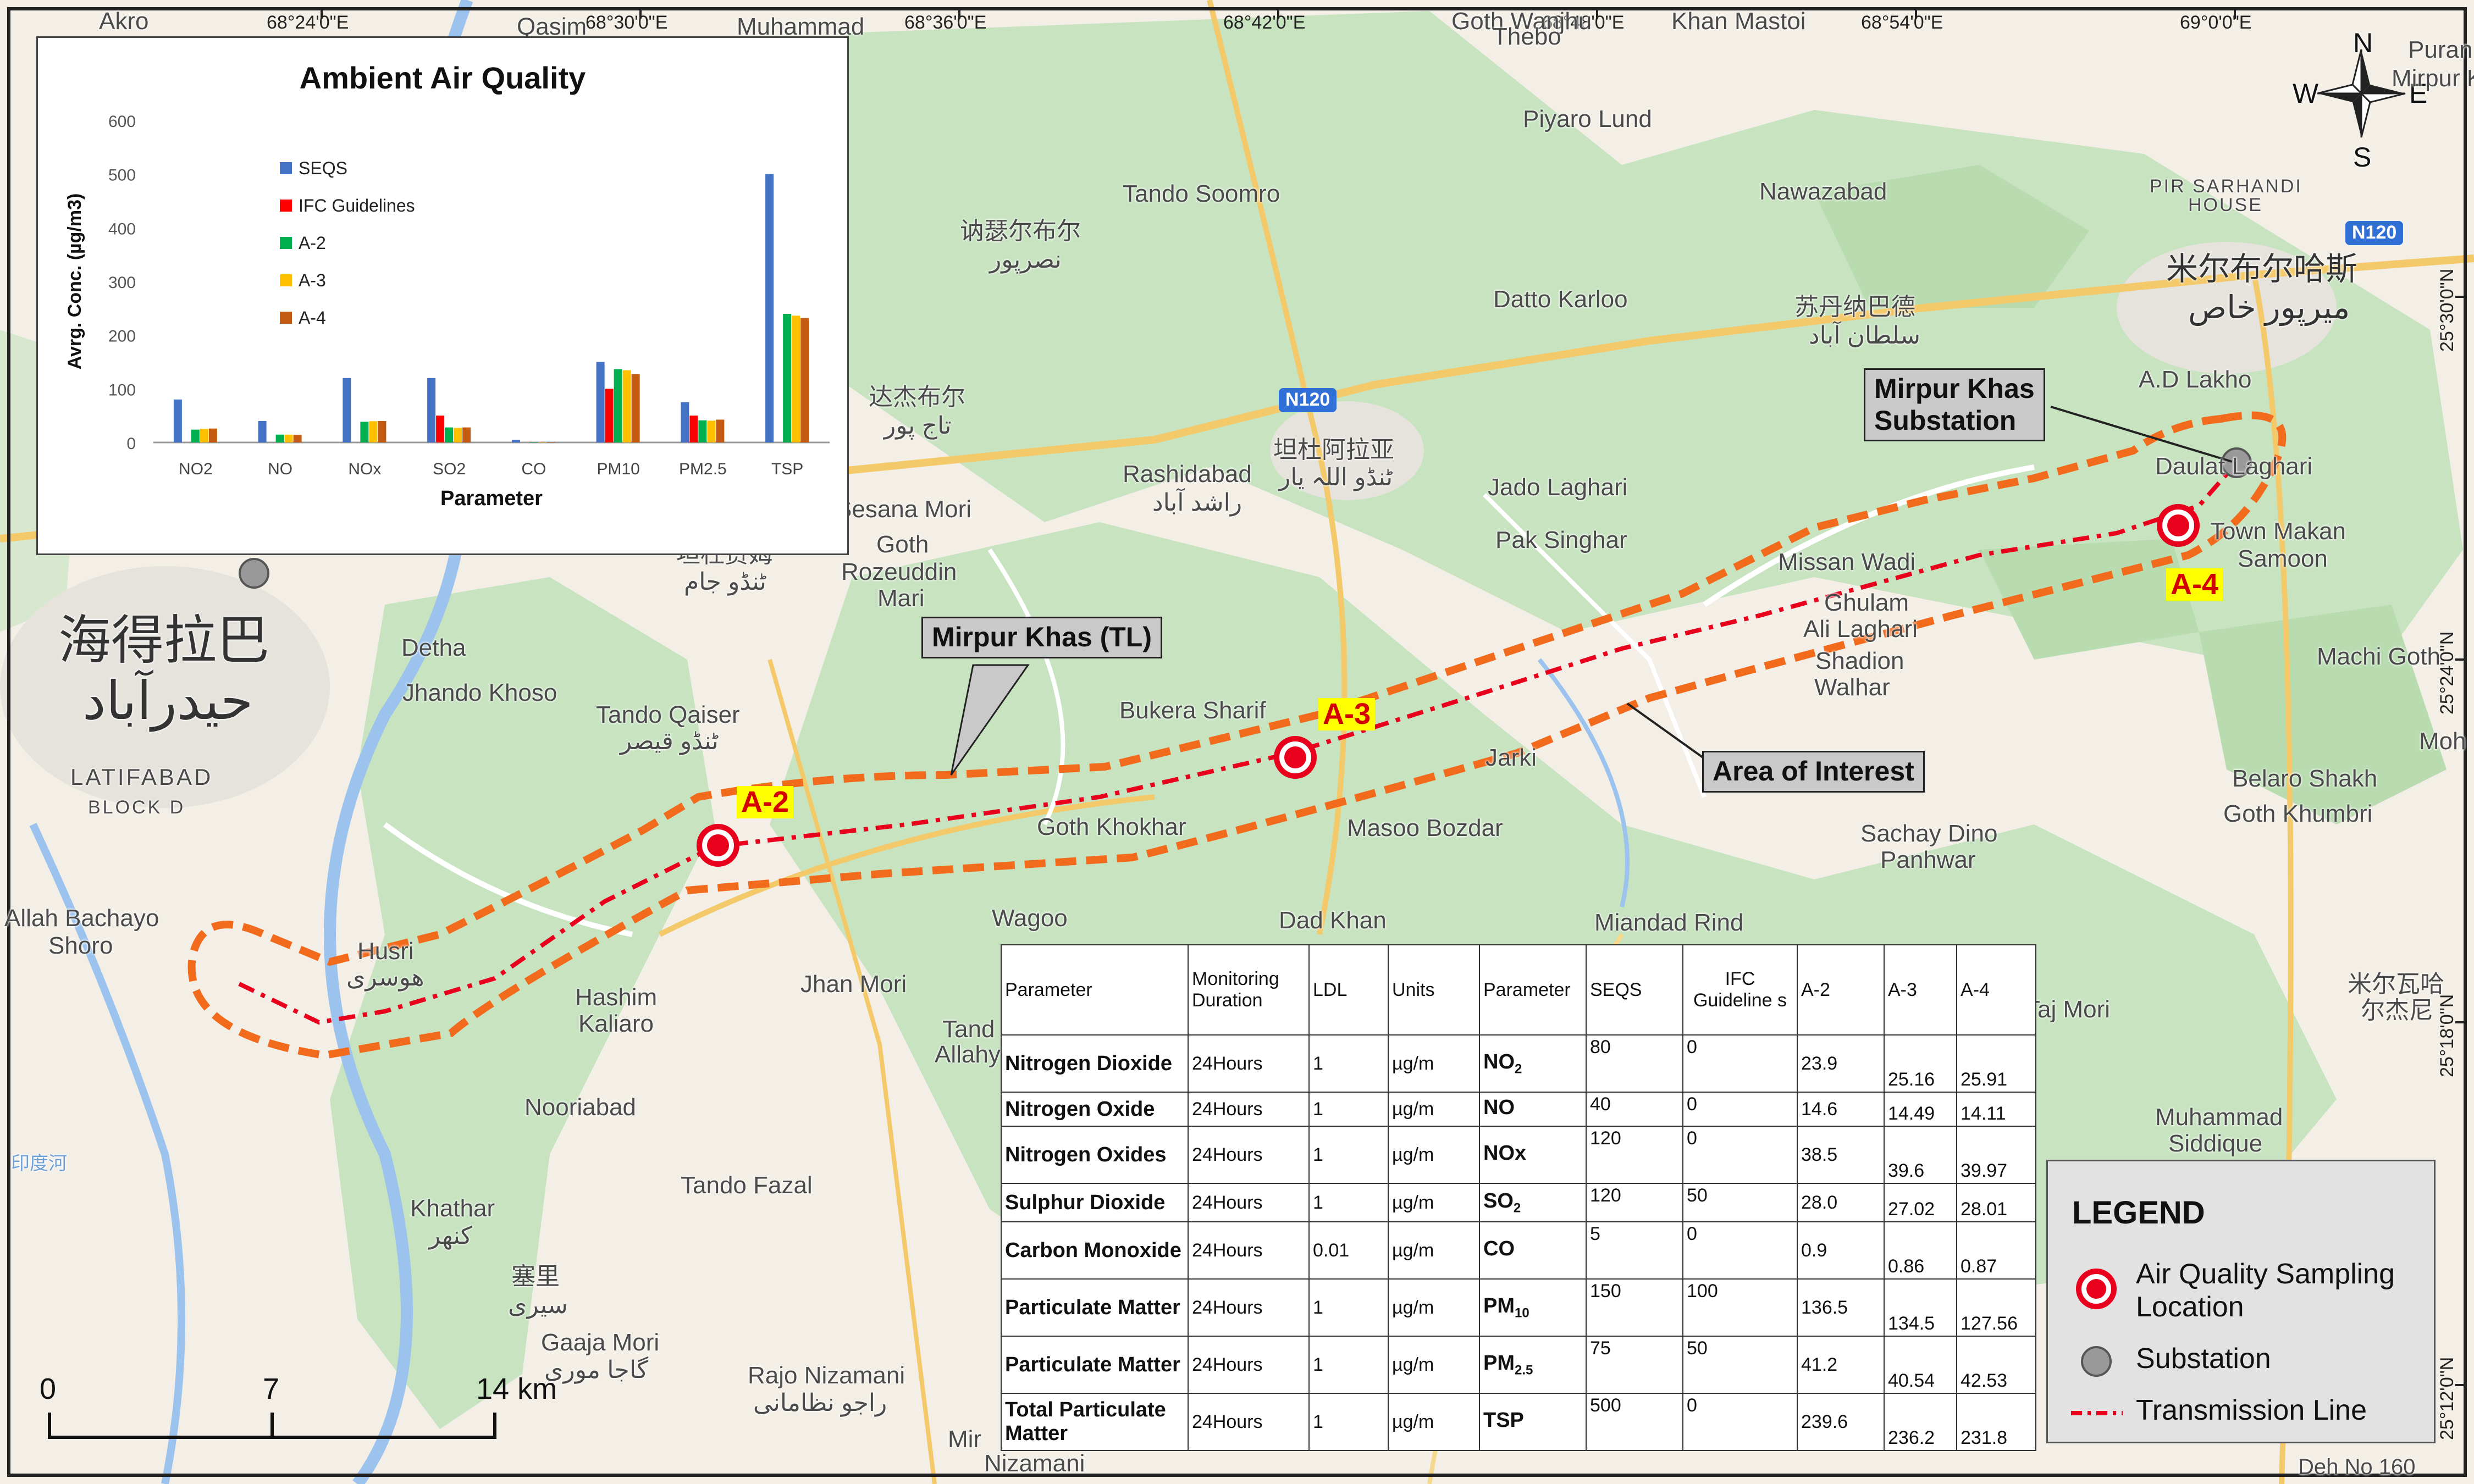 This screenshot has height=1484, width=2474. Describe the element at coordinates (204, 435) in the screenshot. I see `bar-a-3-no2` at that location.